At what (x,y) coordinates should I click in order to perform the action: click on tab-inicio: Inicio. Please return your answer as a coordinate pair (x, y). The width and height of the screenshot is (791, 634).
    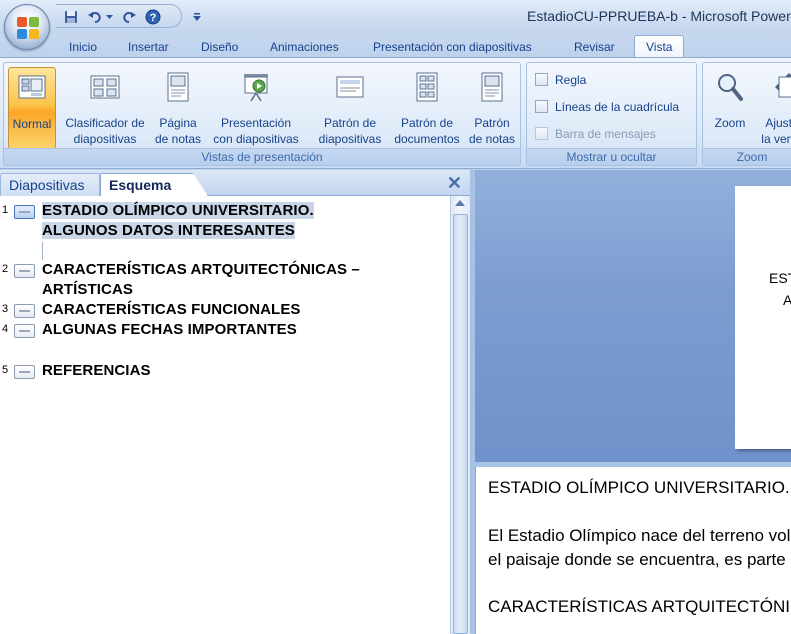
    Looking at the image, I should click on (83, 48).